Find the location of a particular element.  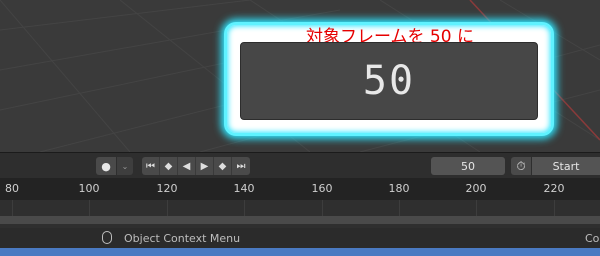

chevron-down-icon: ⌄ is located at coordinates (125, 166).